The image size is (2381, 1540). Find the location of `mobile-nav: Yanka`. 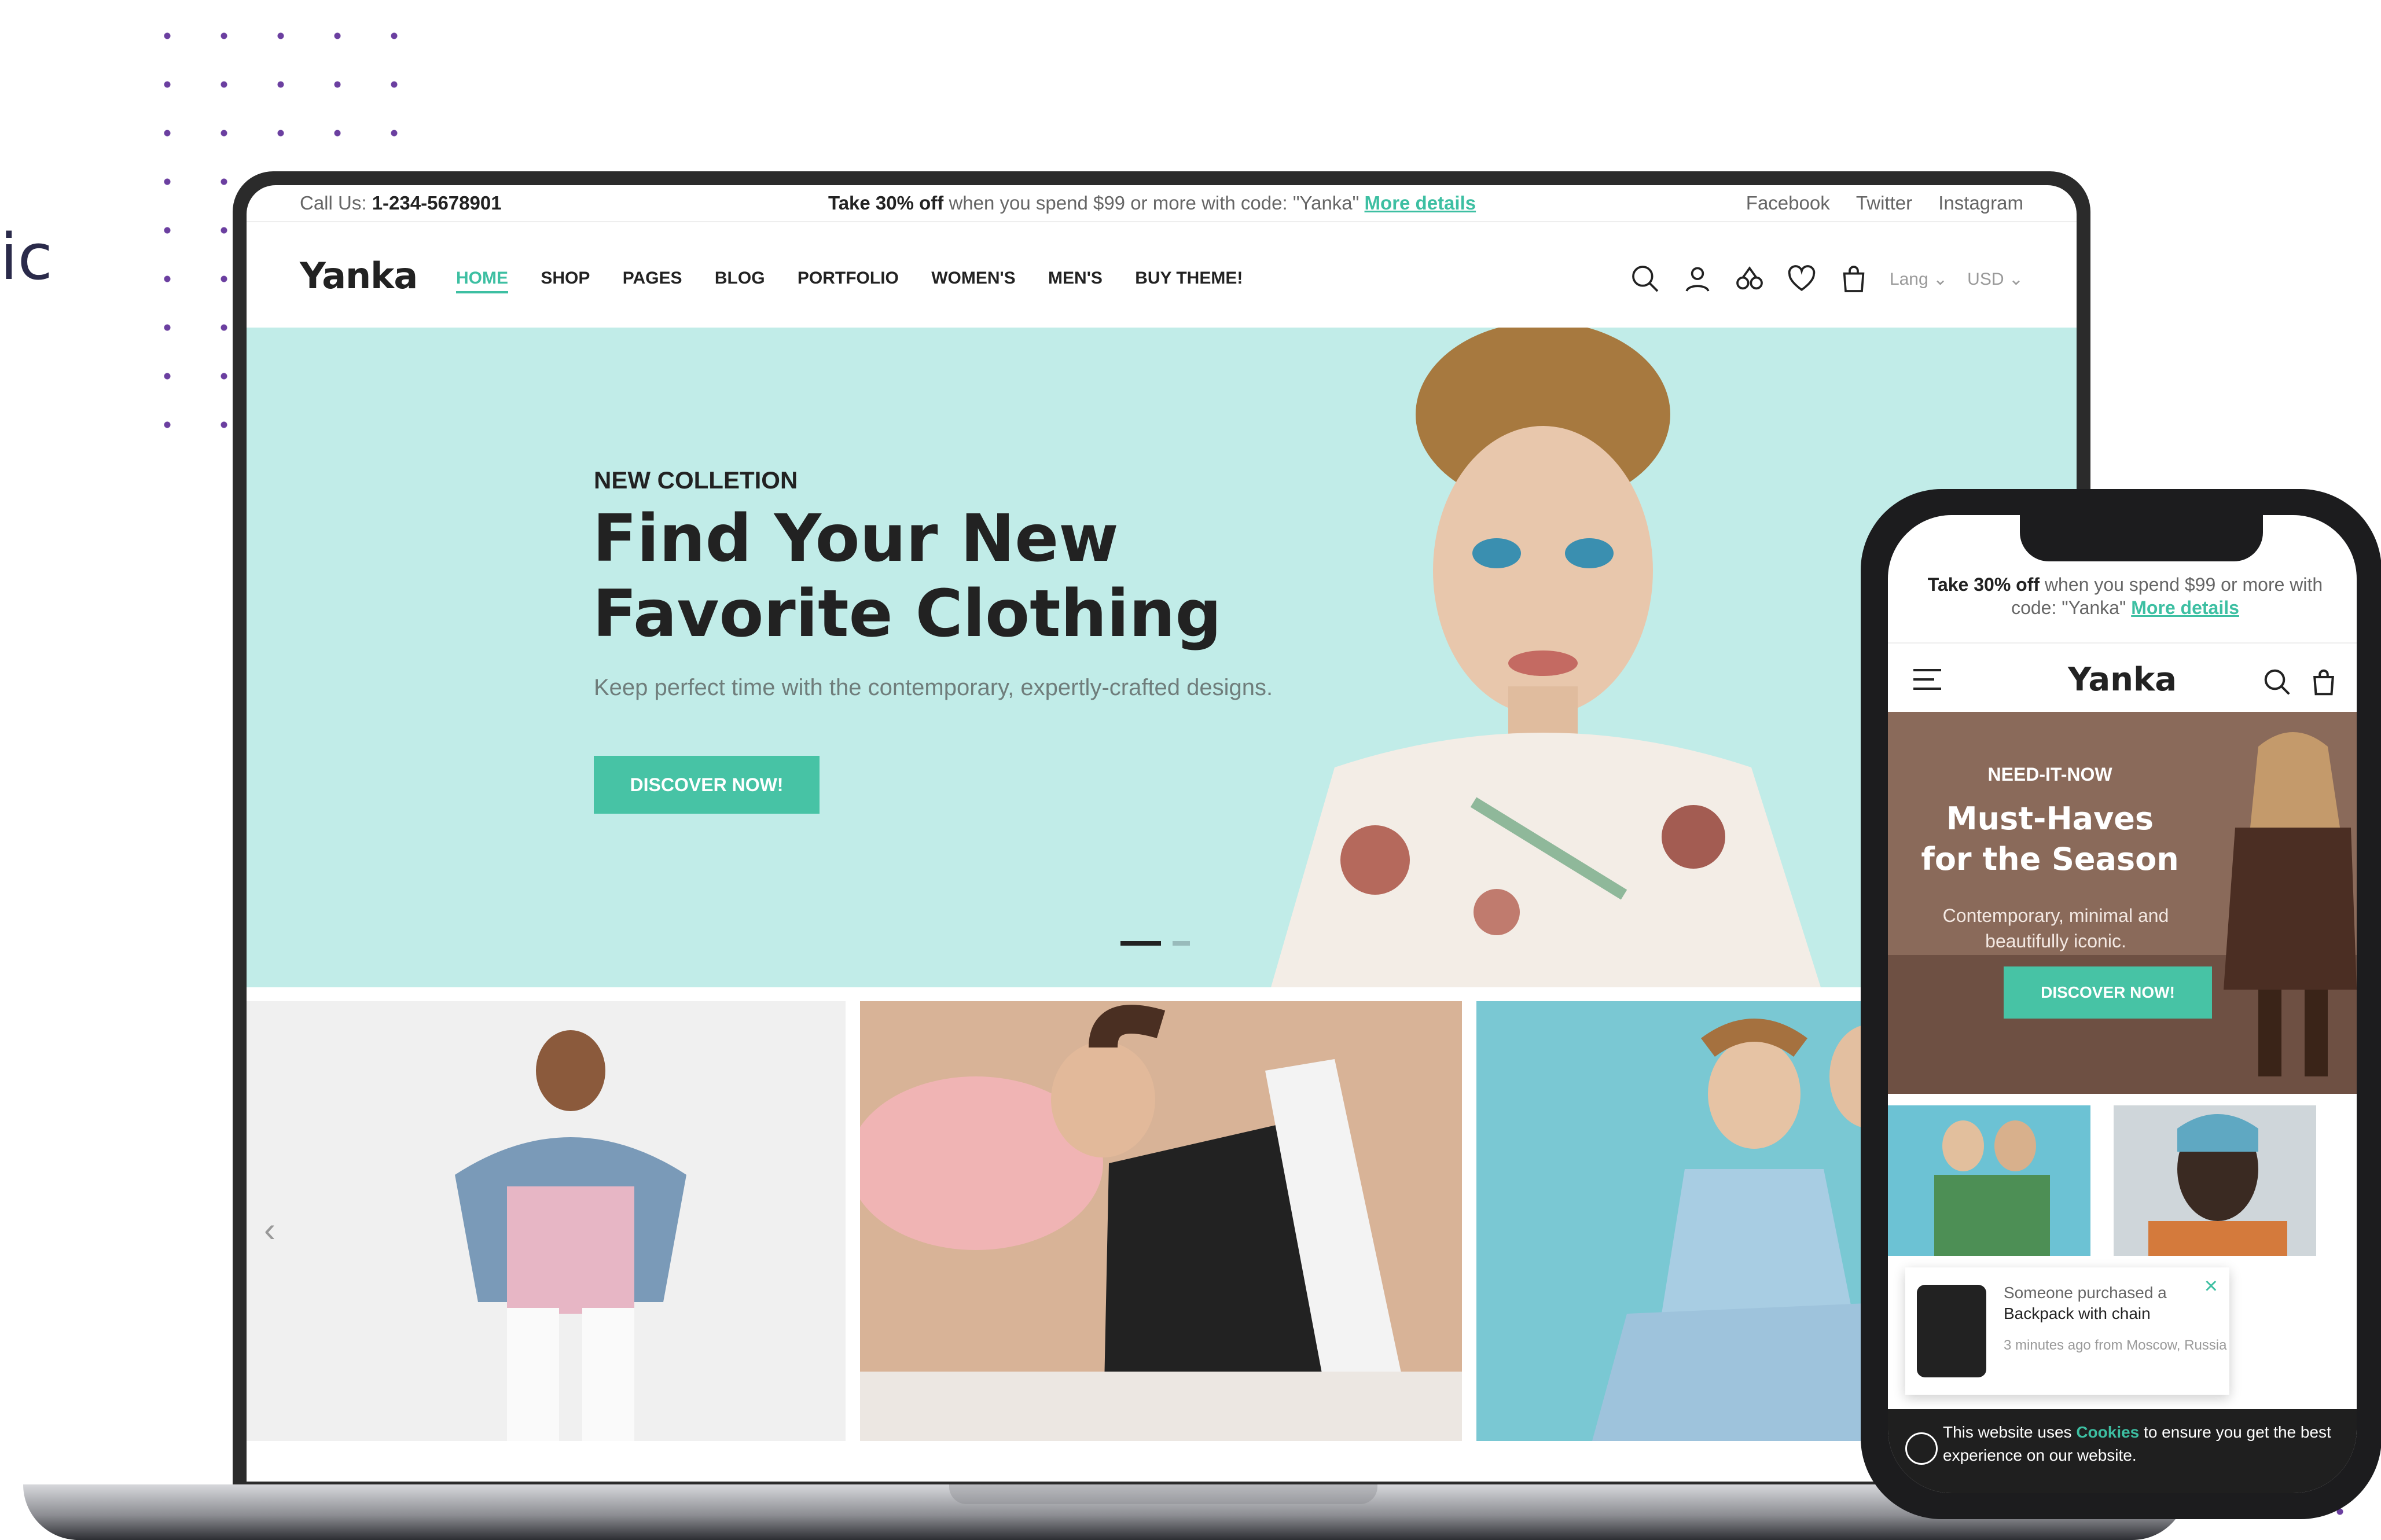

mobile-nav: Yanka is located at coordinates (2122, 677).